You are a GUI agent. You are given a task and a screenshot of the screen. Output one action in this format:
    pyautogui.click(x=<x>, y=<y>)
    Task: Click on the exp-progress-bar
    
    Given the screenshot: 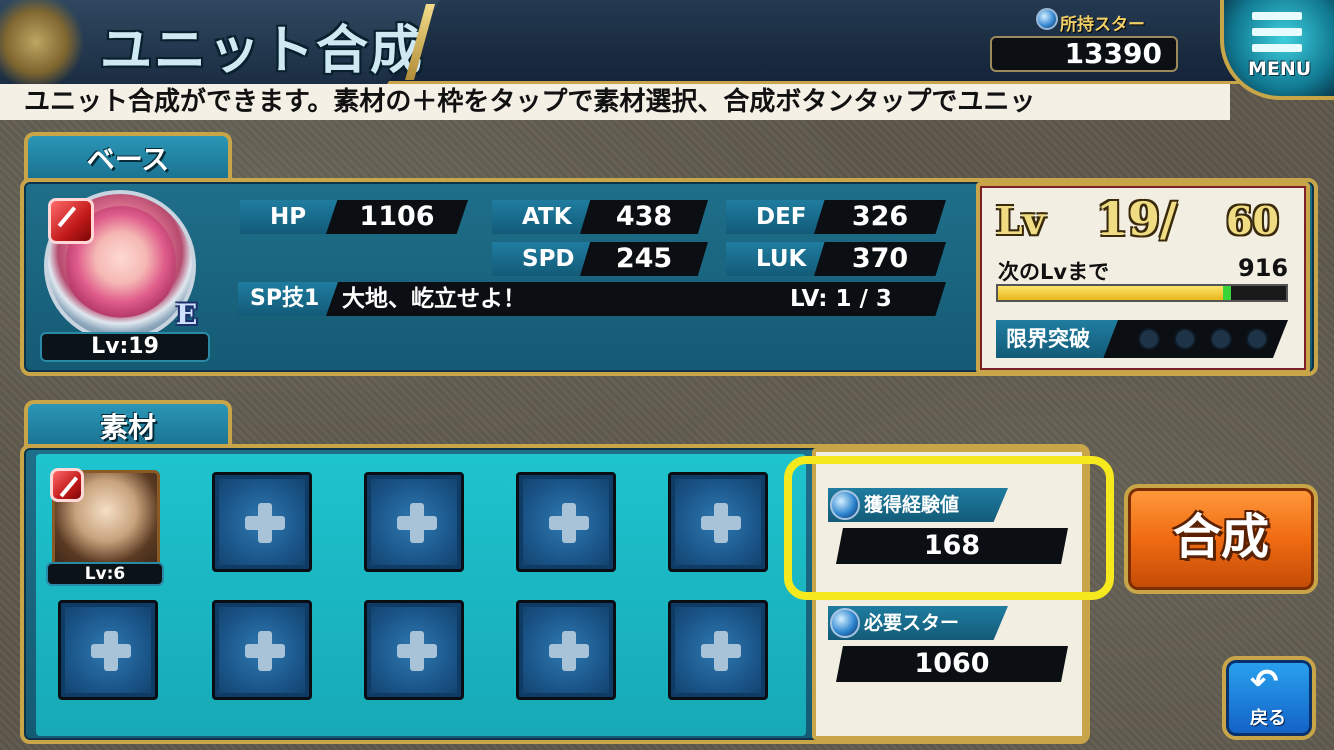 What is the action you would take?
    pyautogui.click(x=1142, y=293)
    